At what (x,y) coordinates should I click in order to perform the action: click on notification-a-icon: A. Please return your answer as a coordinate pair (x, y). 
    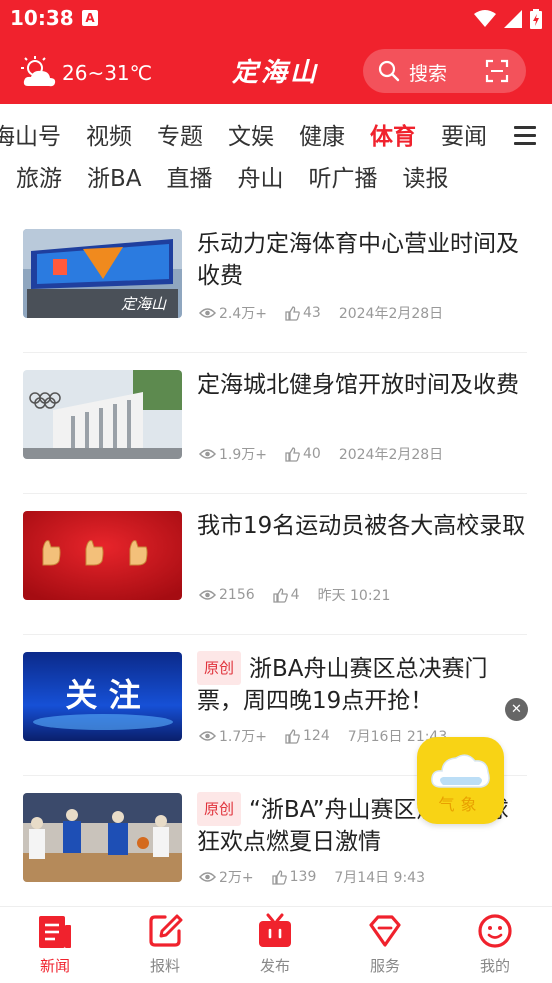
    Looking at the image, I should click on (90, 18).